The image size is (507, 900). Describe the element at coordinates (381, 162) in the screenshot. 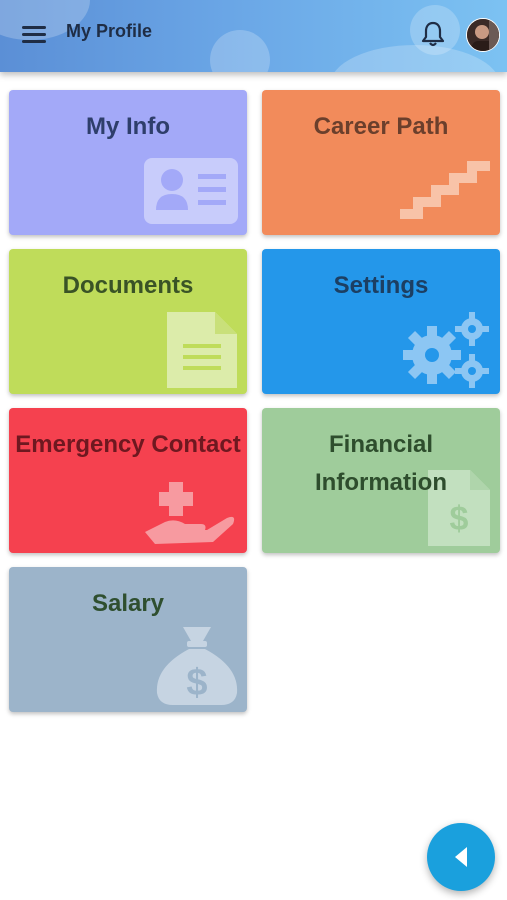

I see `tile-career-path: Career Path` at that location.